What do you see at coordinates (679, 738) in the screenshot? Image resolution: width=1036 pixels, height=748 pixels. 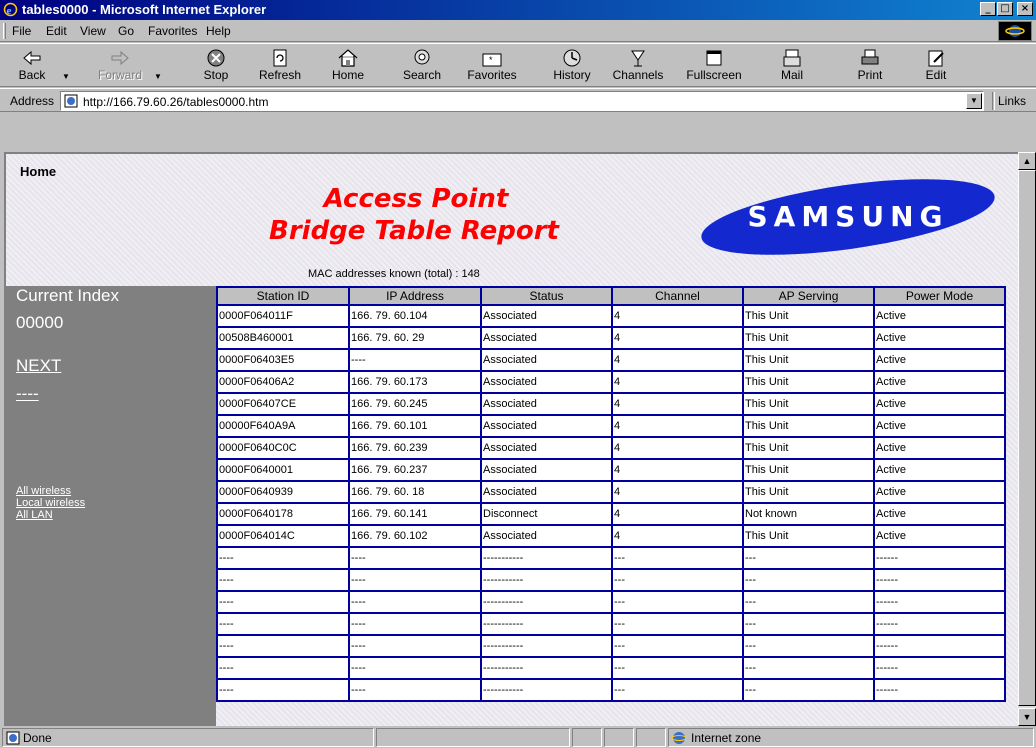 I see `internet-zone-icon` at bounding box center [679, 738].